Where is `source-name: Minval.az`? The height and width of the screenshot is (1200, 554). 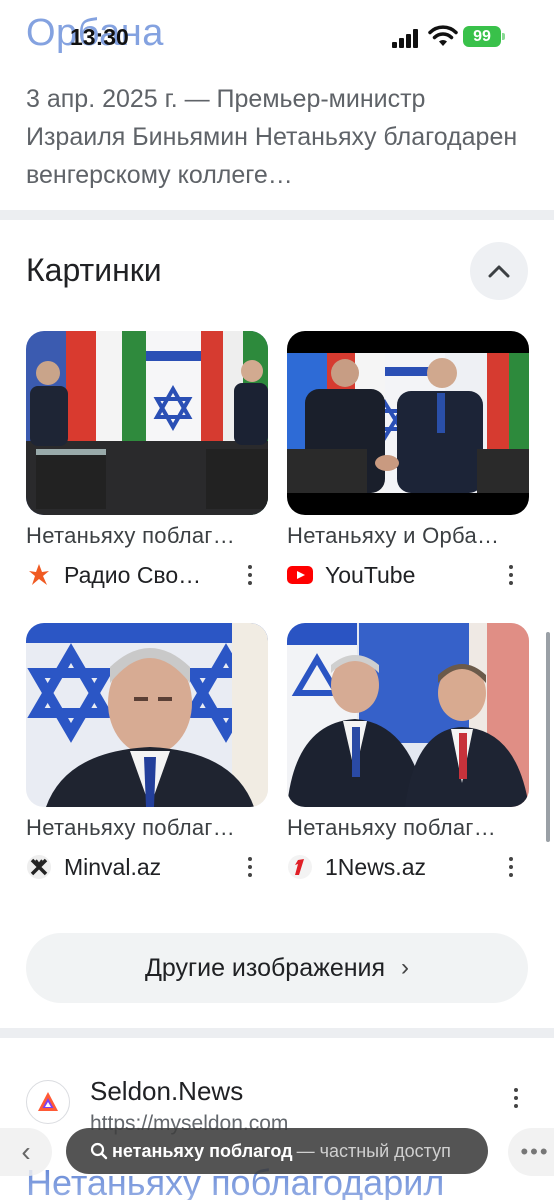 source-name: Minval.az is located at coordinates (112, 867).